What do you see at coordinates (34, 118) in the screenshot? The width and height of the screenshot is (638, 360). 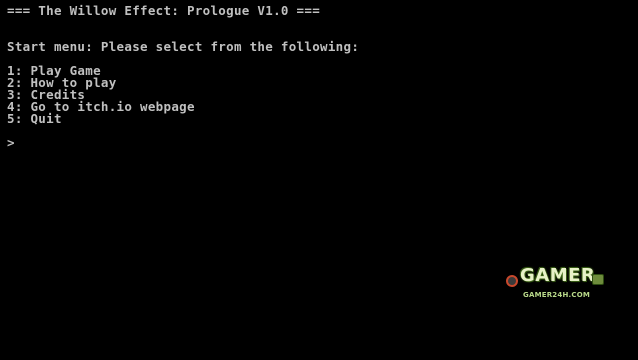 I see `menu-item-quit: 5: Quit` at bounding box center [34, 118].